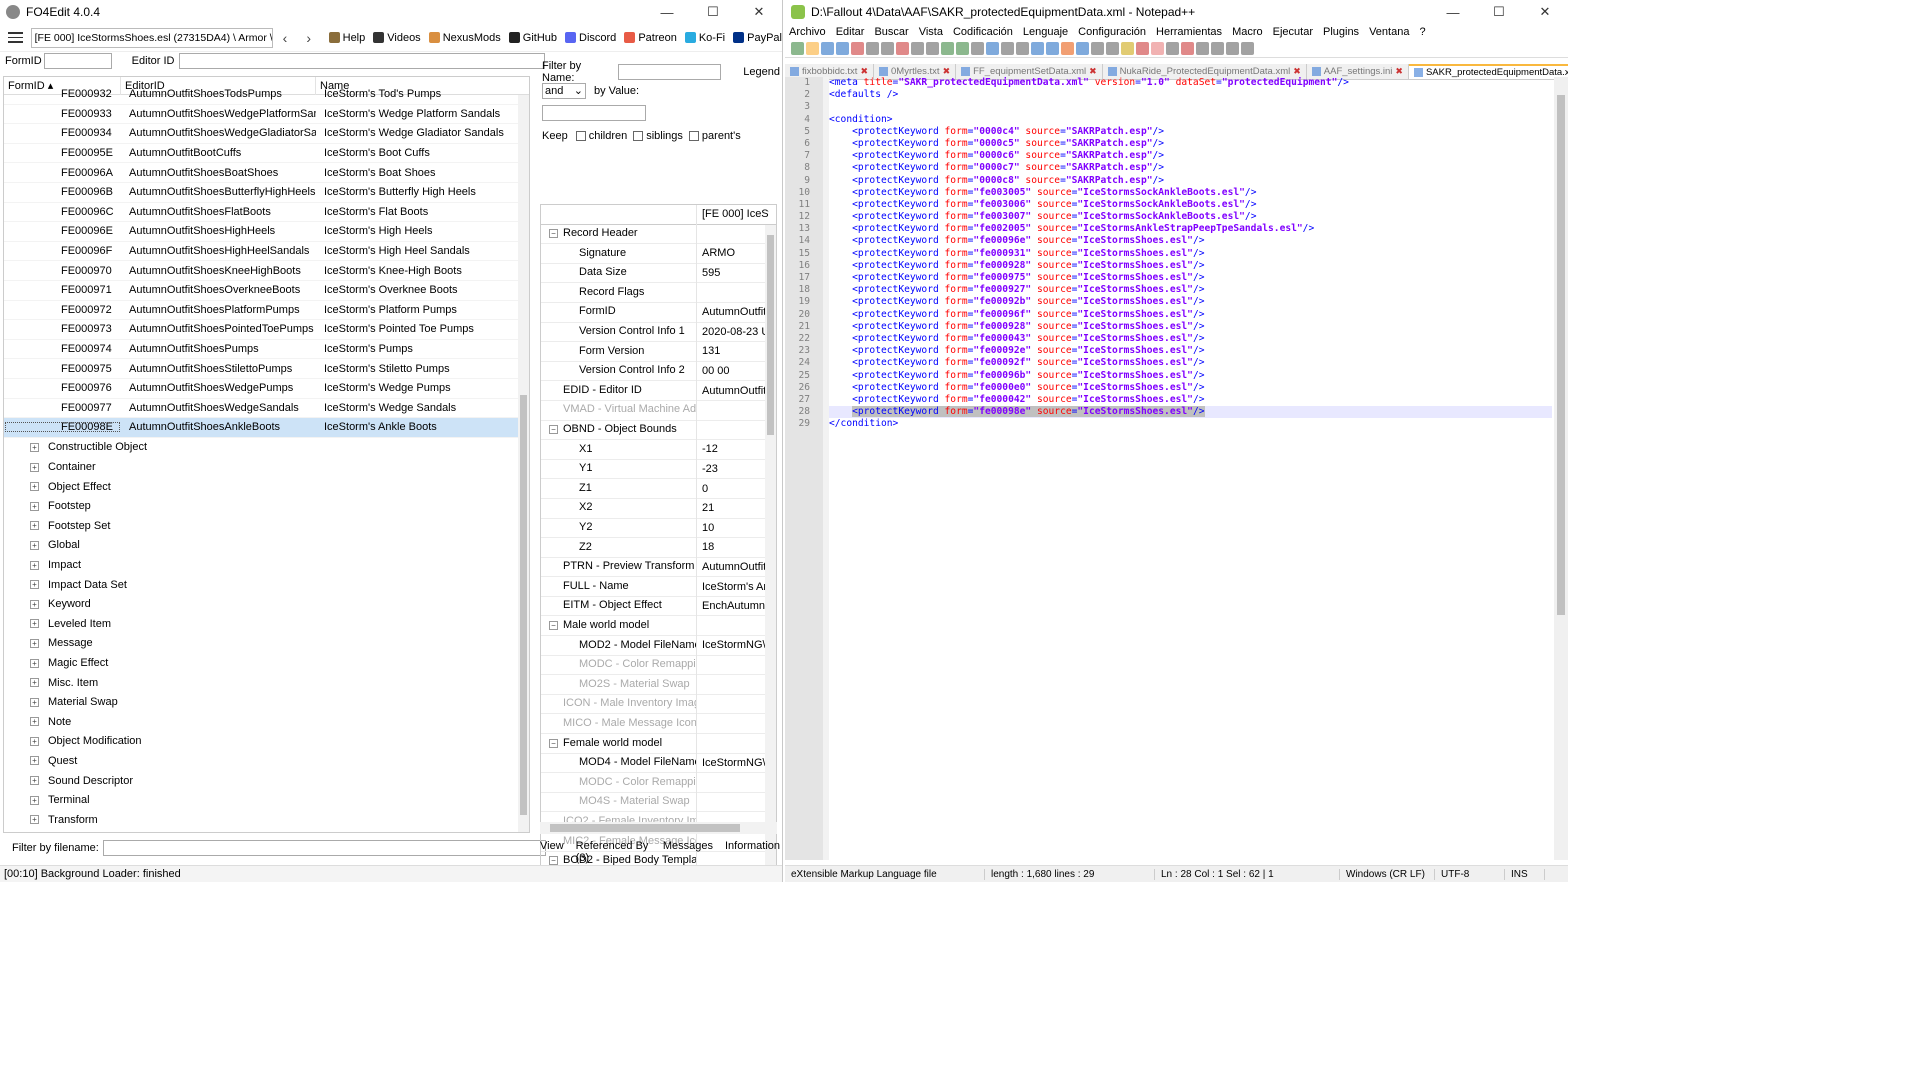  Describe the element at coordinates (346, 38) in the screenshot. I see `toolbar-help-button: Help` at that location.